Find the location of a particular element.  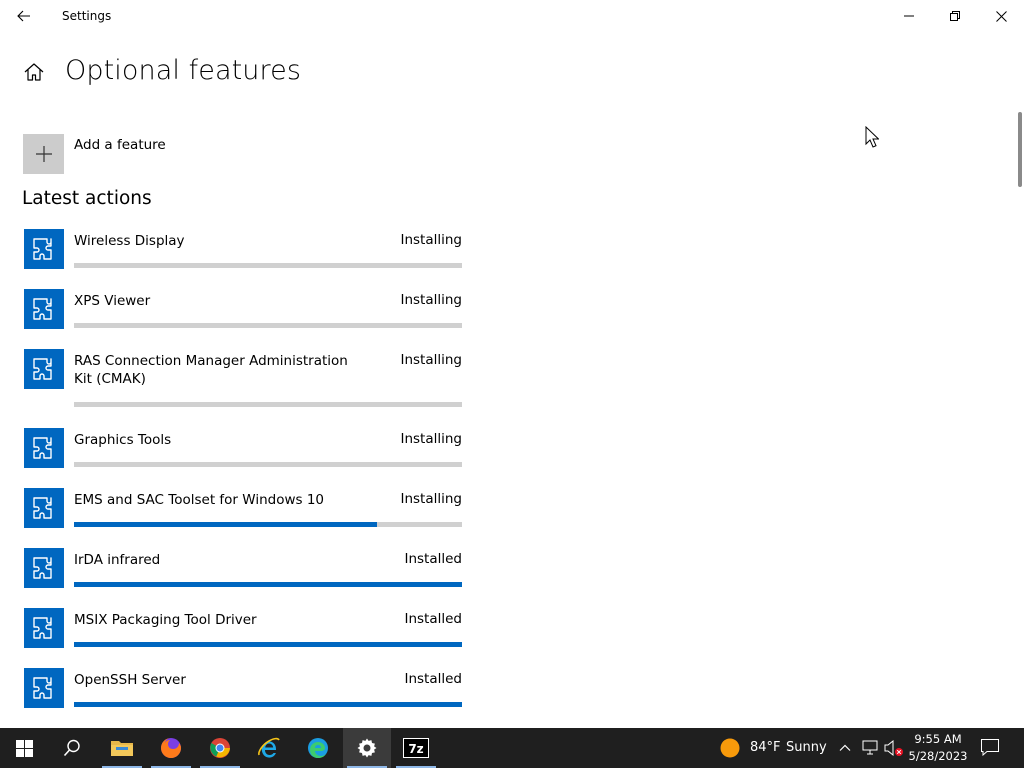

edge-icon is located at coordinates (318, 748).